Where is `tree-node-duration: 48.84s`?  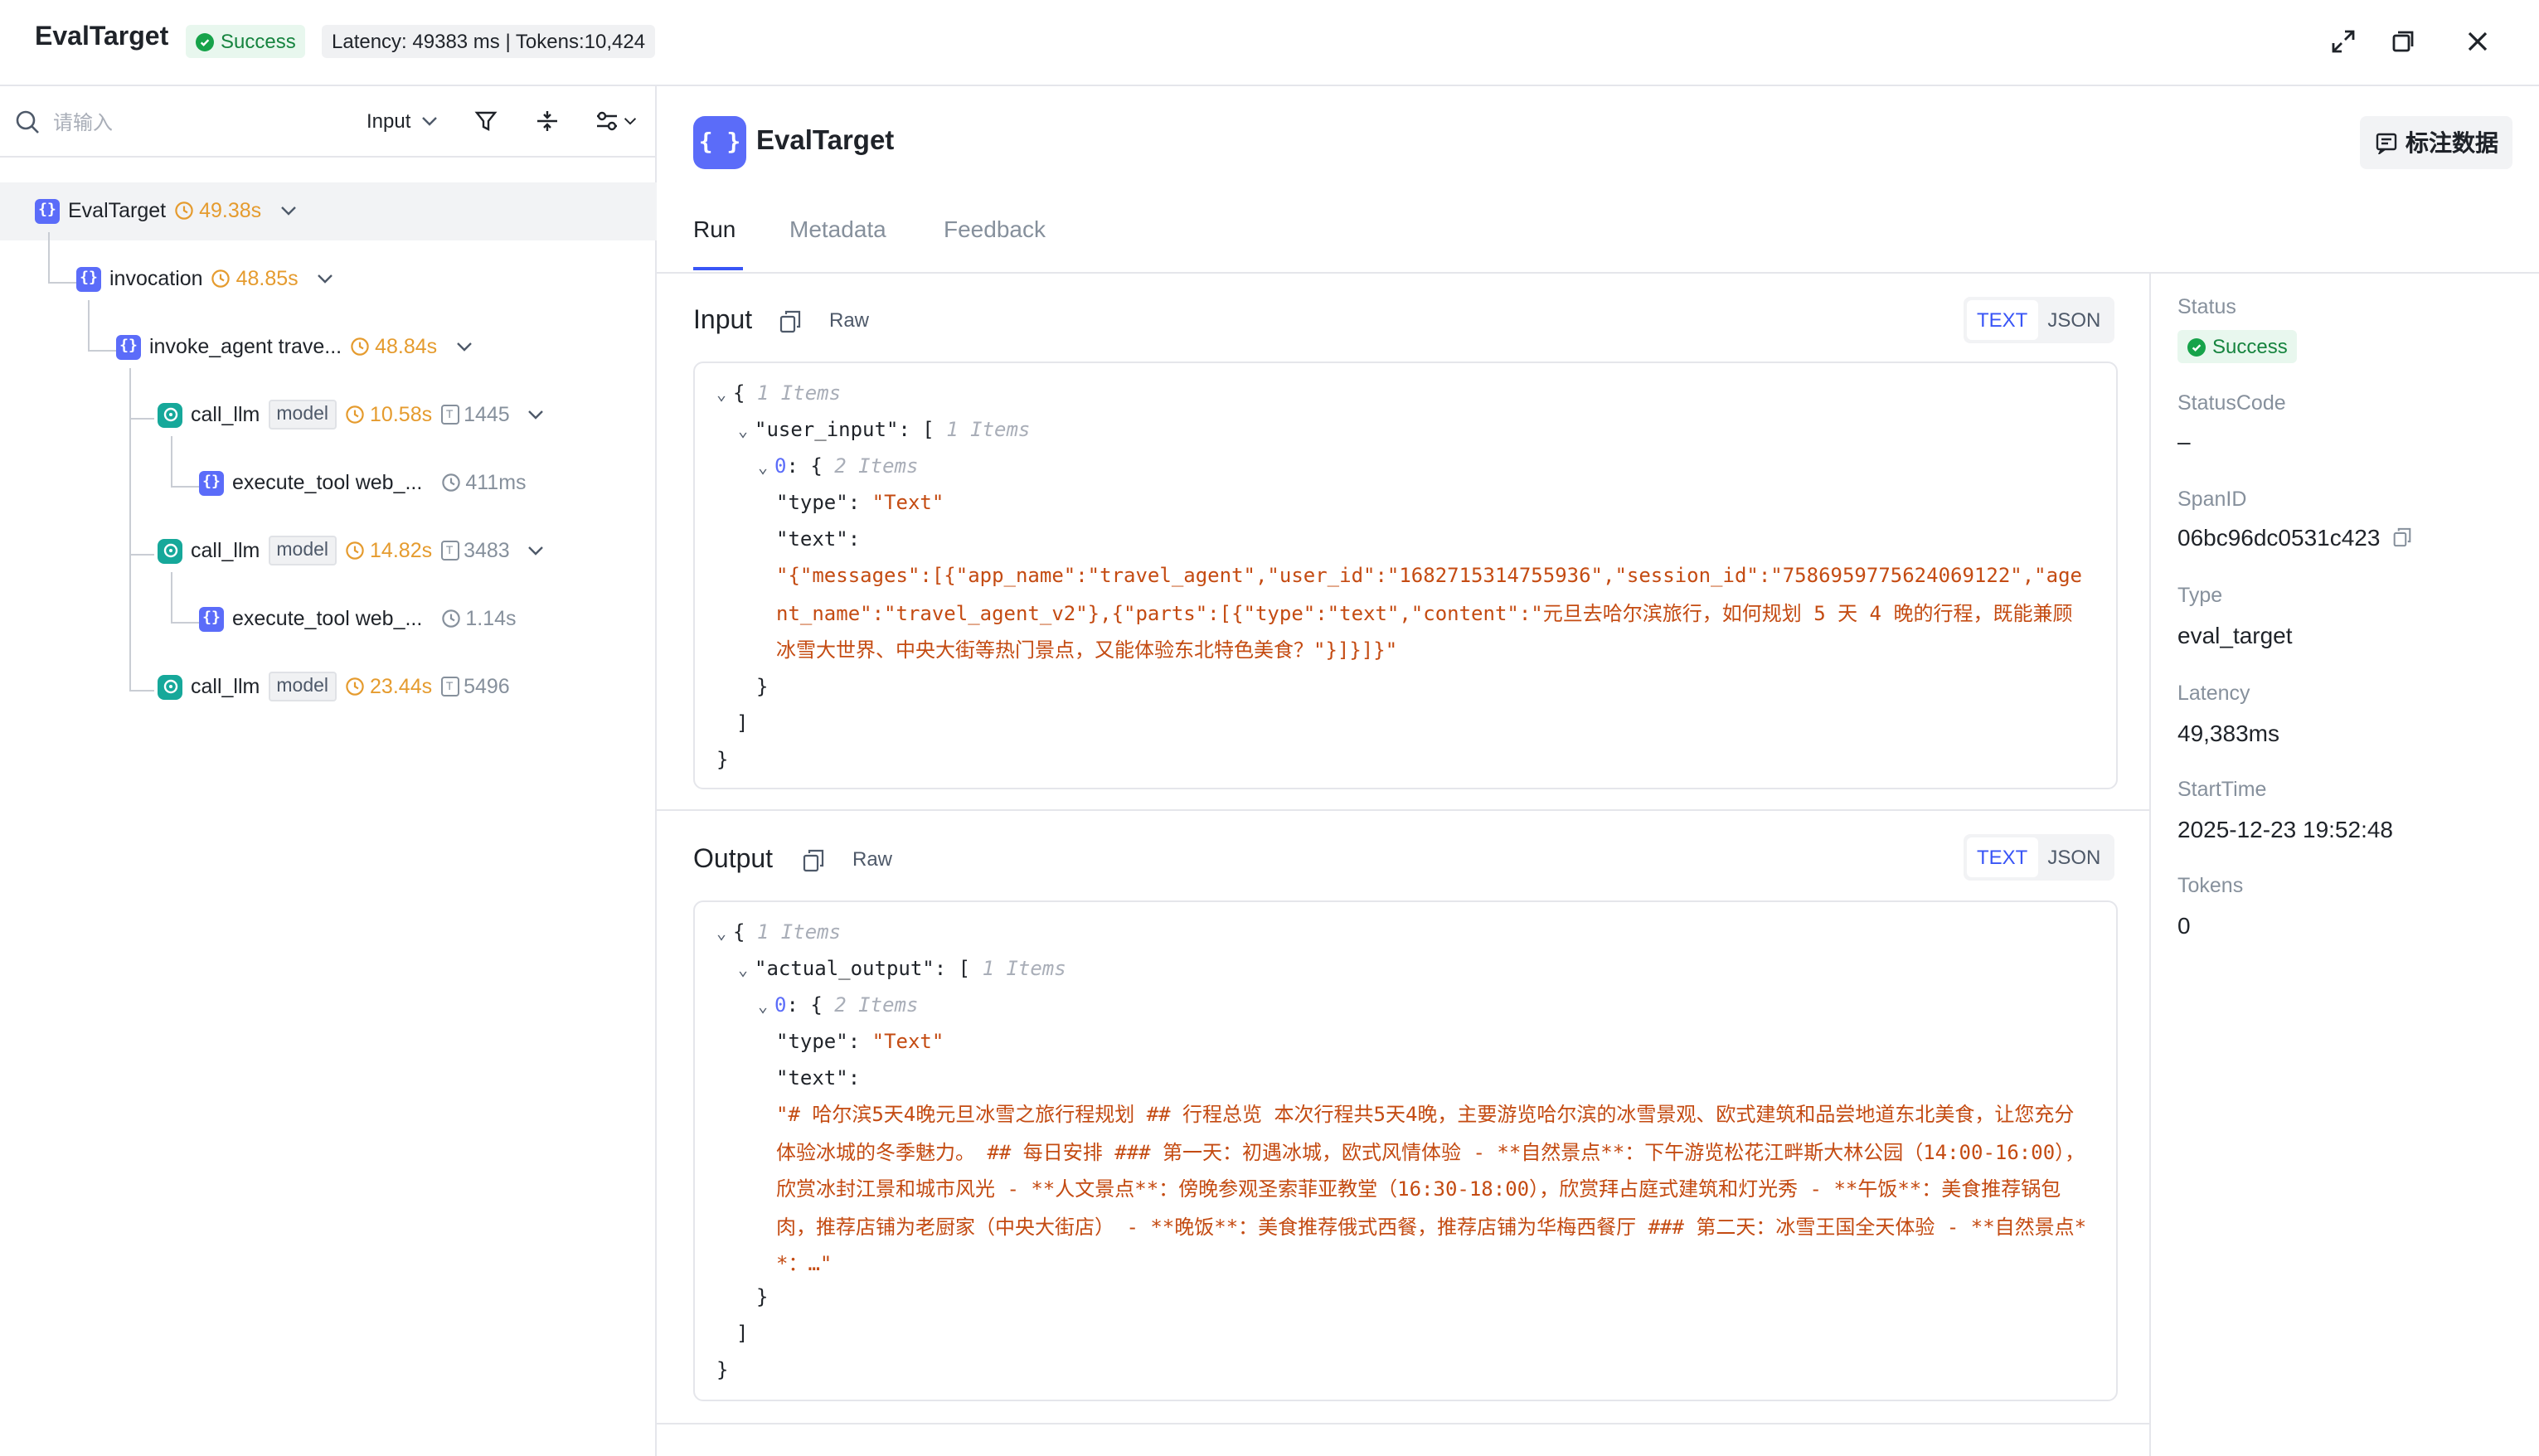
tree-node-duration: 48.84s is located at coordinates (393, 346).